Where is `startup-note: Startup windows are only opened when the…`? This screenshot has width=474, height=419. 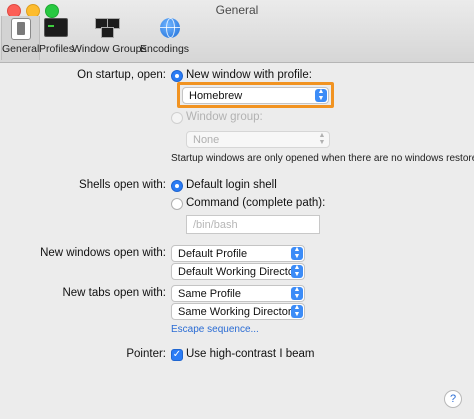
startup-note: Startup windows are only opened when the… is located at coordinates (322, 158).